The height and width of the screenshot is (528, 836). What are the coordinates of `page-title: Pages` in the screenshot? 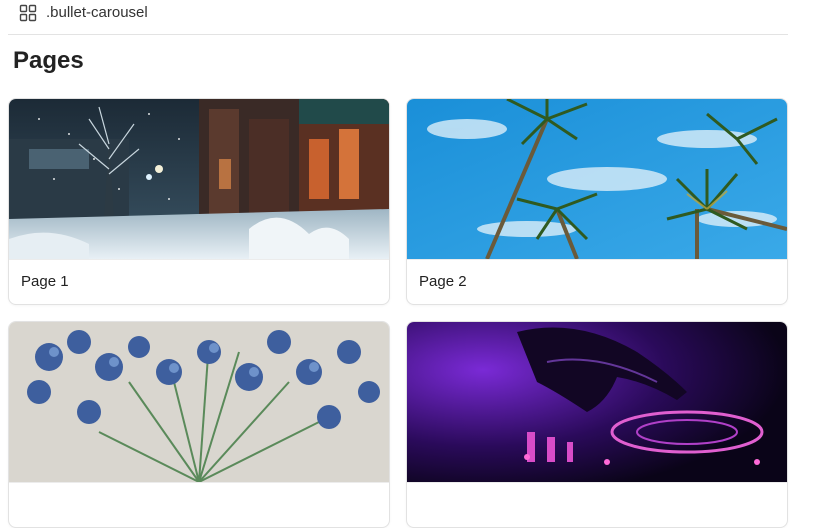 It's located at (48, 60).